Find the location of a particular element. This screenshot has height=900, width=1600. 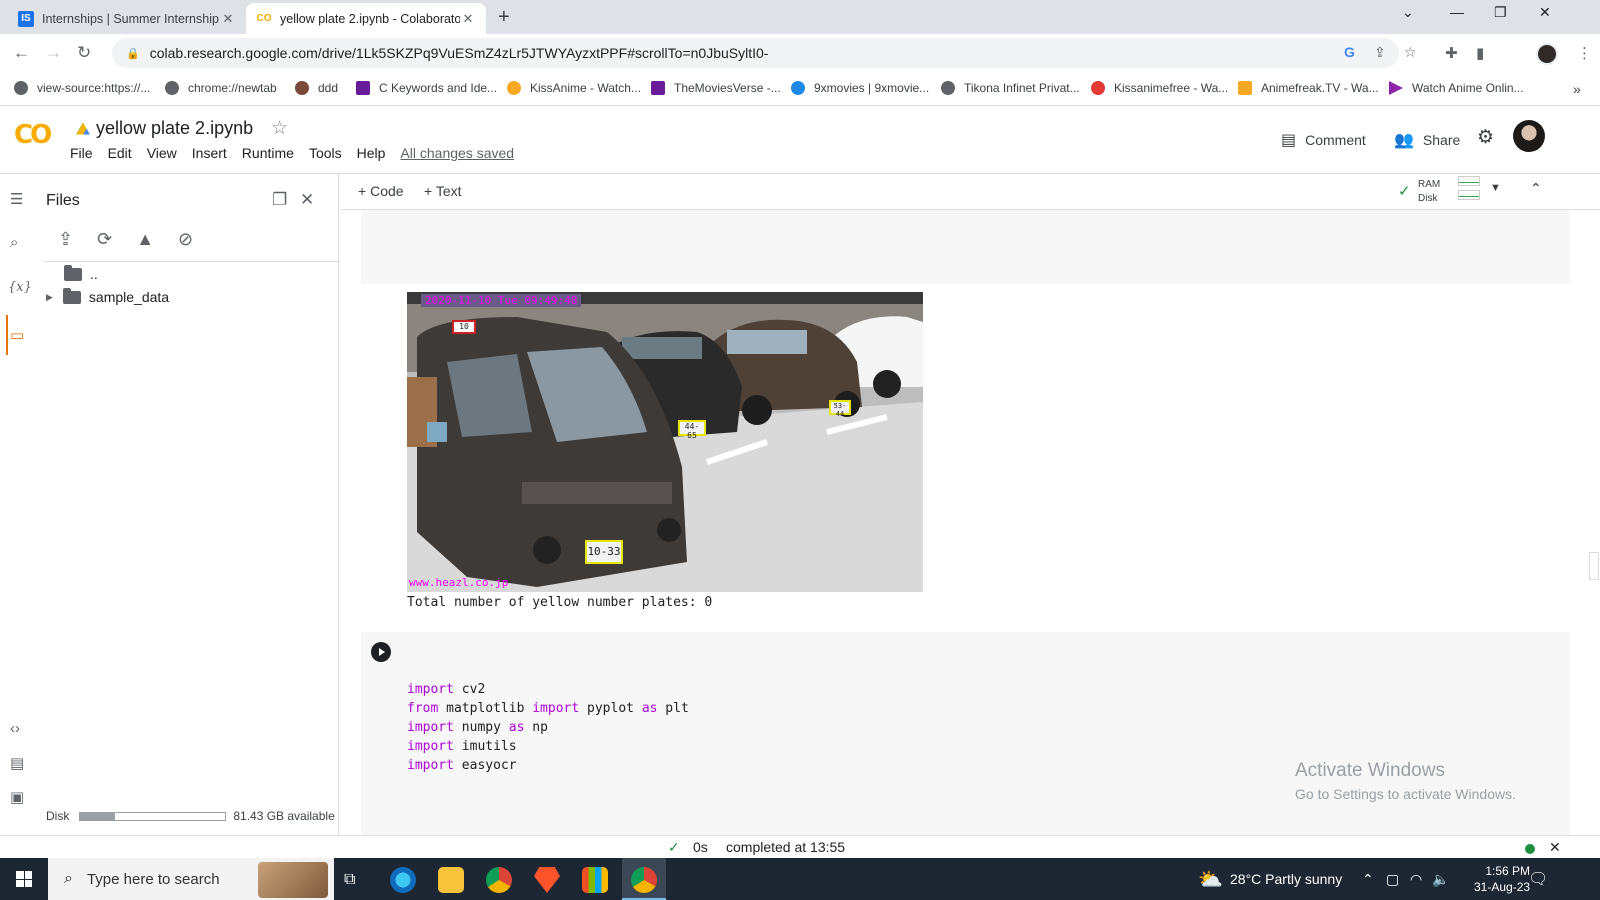

mount-drive-icon: ▲ is located at coordinates (145, 239).